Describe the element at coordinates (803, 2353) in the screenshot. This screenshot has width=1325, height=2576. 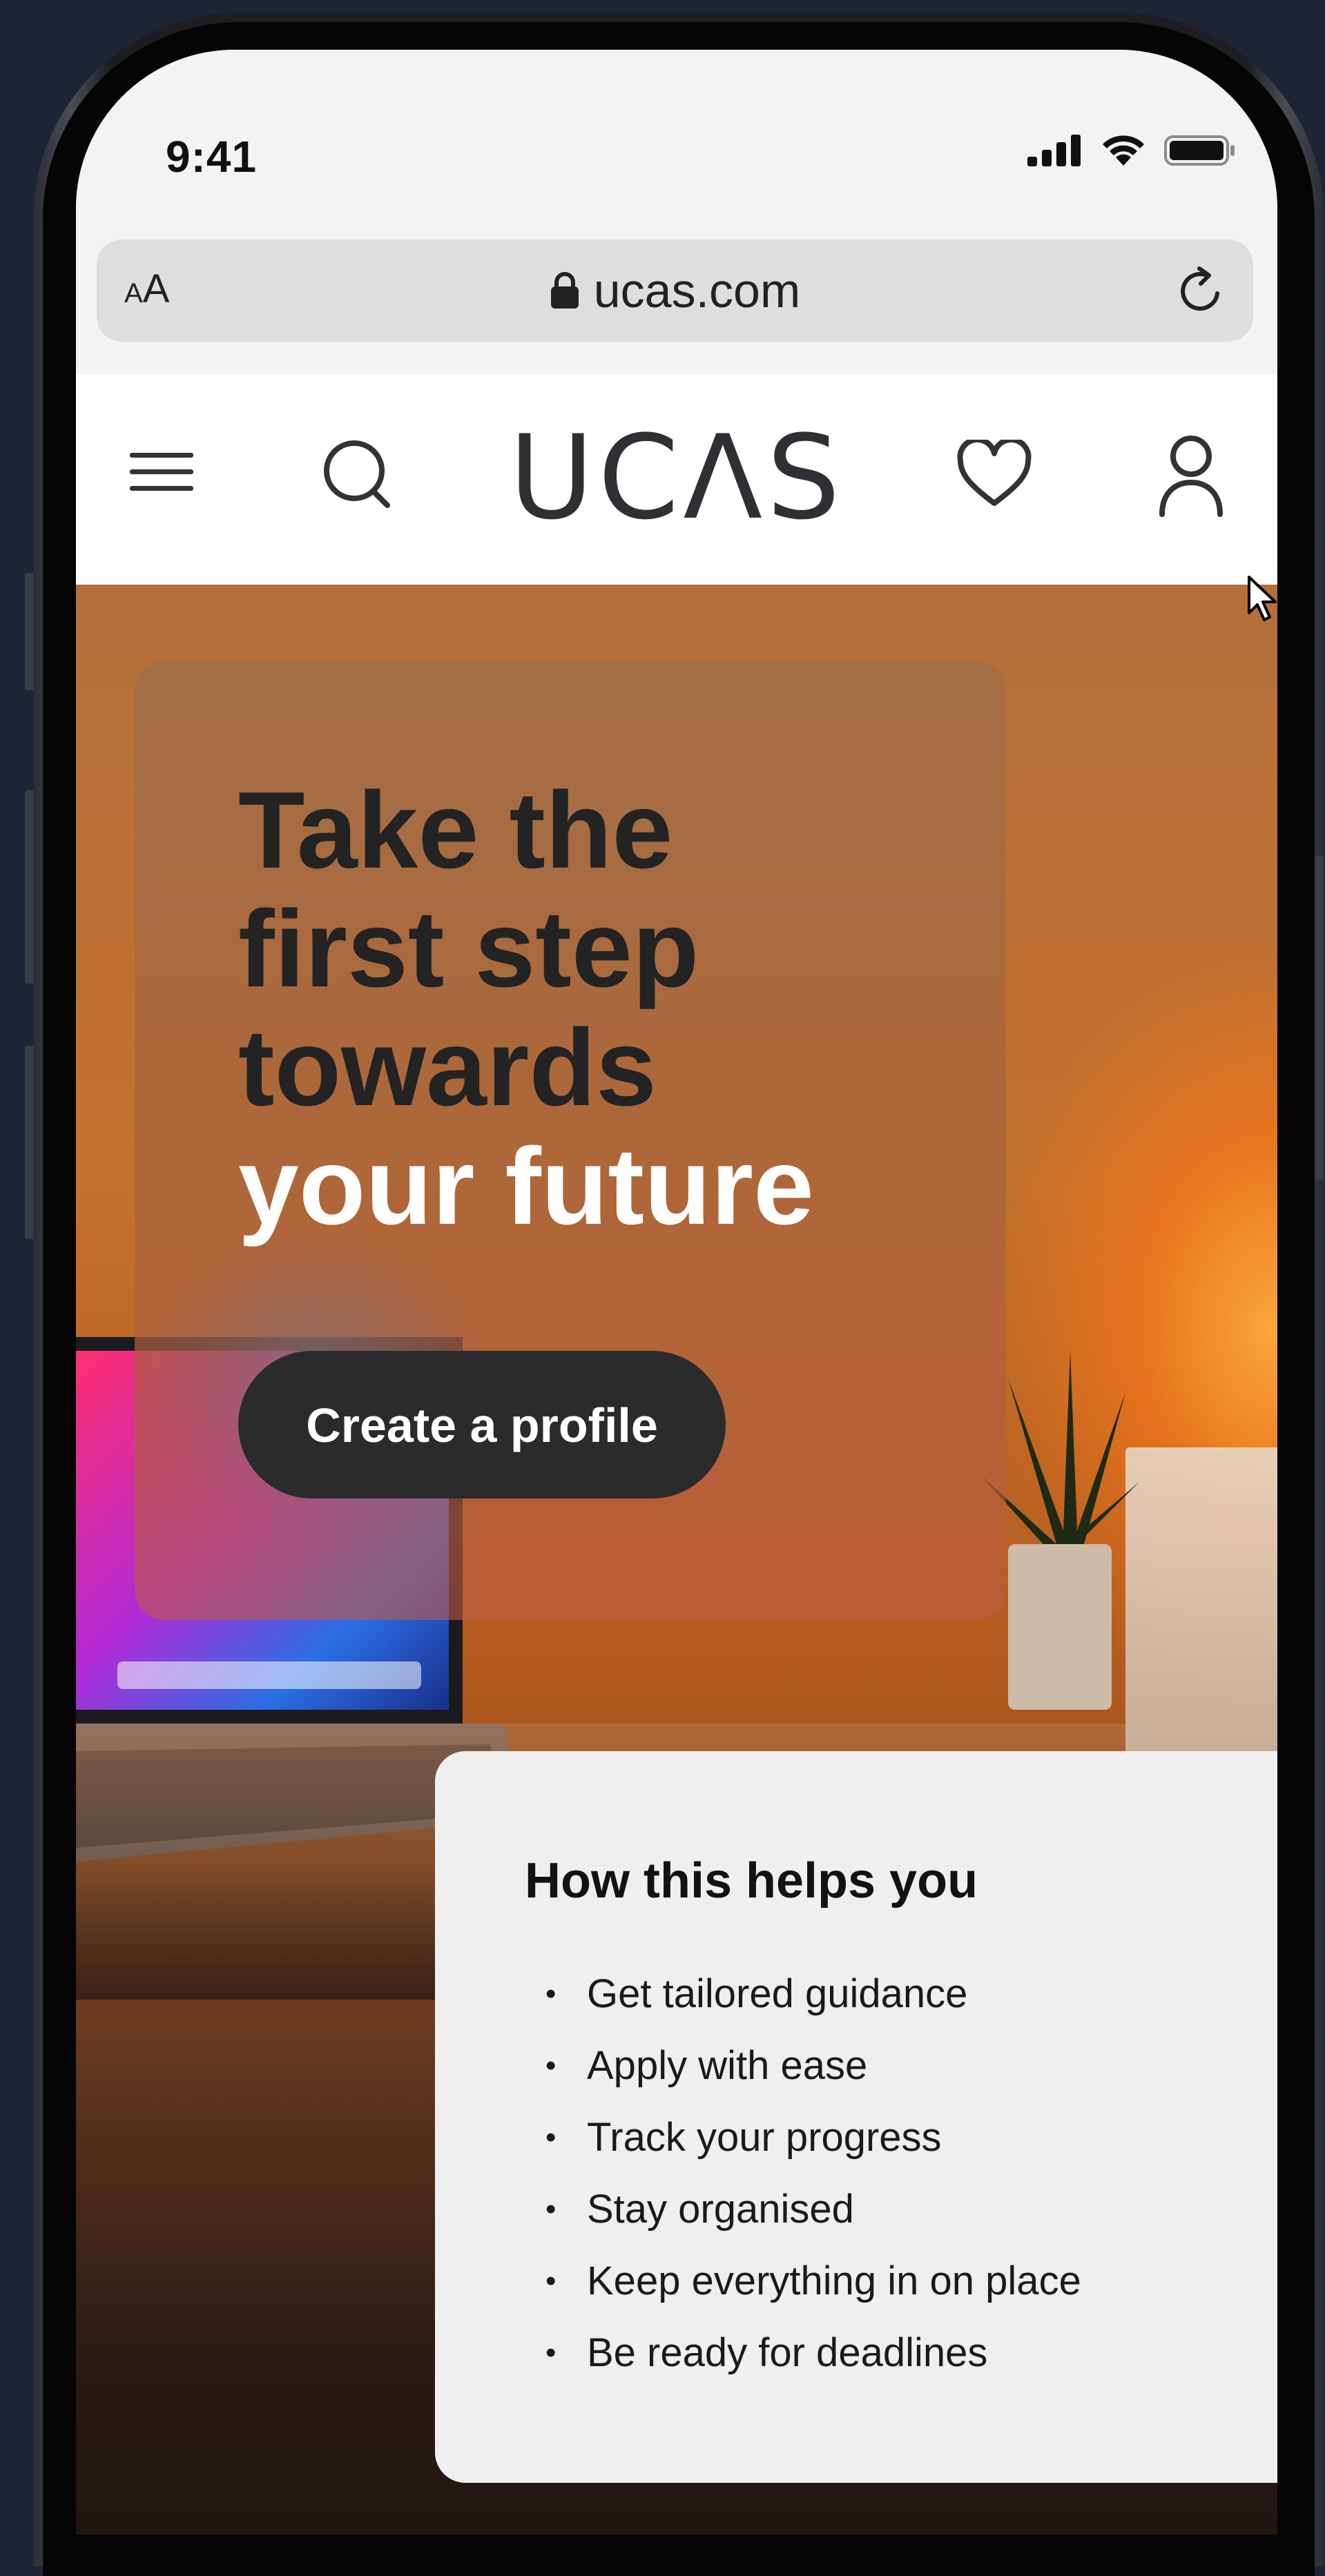
I see `list-item: Be ready for deadlines` at that location.